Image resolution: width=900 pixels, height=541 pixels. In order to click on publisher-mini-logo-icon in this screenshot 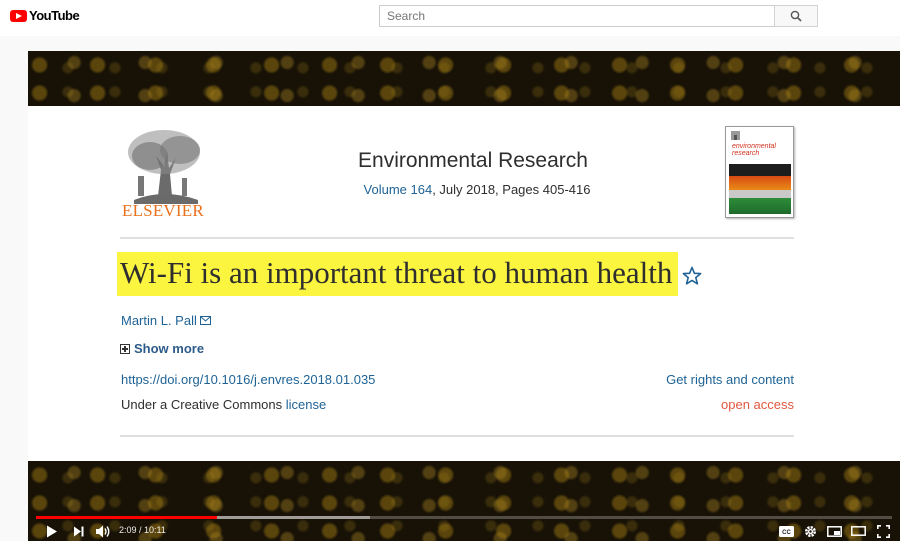, I will do `click(735, 135)`.